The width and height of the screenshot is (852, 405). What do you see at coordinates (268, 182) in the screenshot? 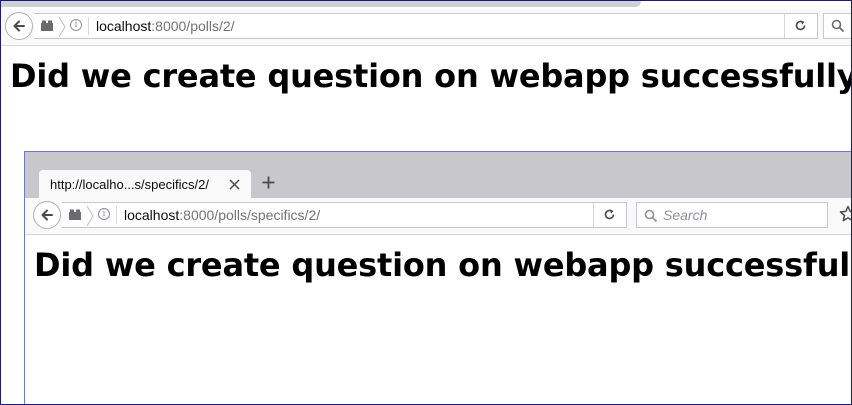
I see `plus-icon` at bounding box center [268, 182].